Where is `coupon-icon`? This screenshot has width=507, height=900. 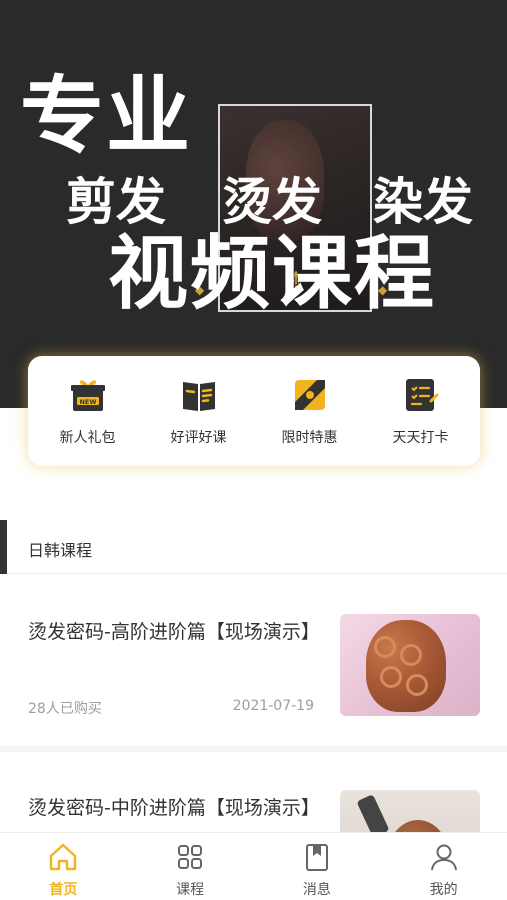 coupon-icon is located at coordinates (309, 395).